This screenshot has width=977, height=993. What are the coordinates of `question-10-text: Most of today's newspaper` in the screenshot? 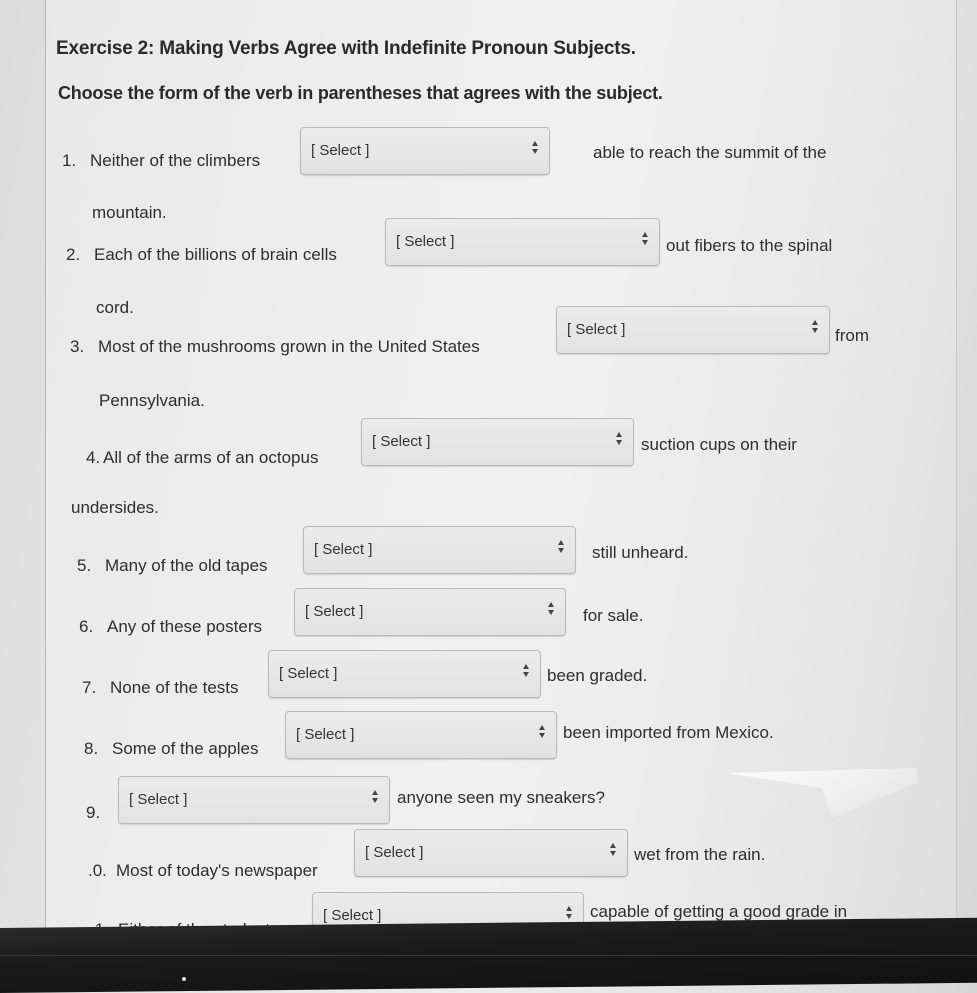 It's located at (217, 870).